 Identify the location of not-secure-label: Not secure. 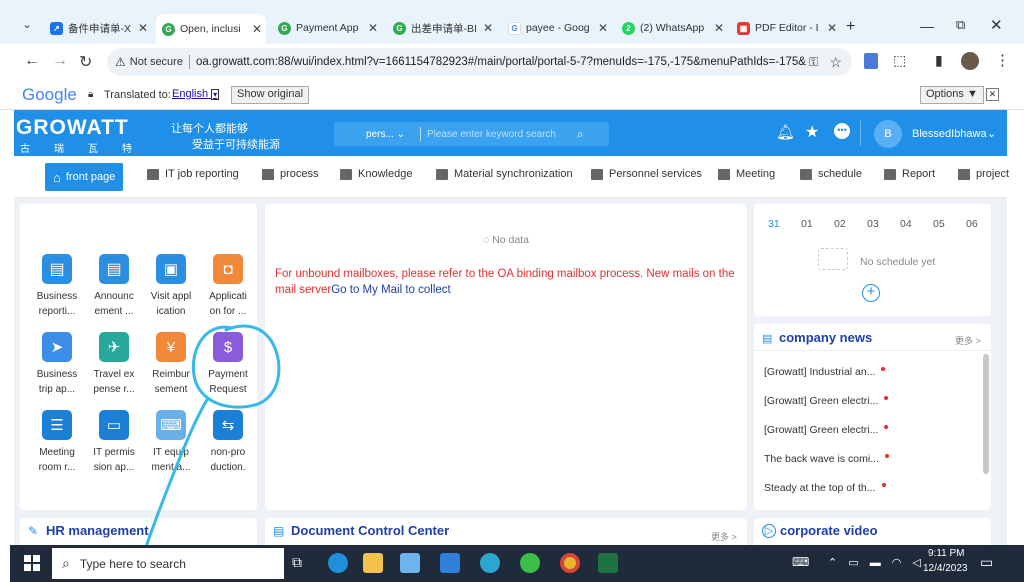
(156, 62).